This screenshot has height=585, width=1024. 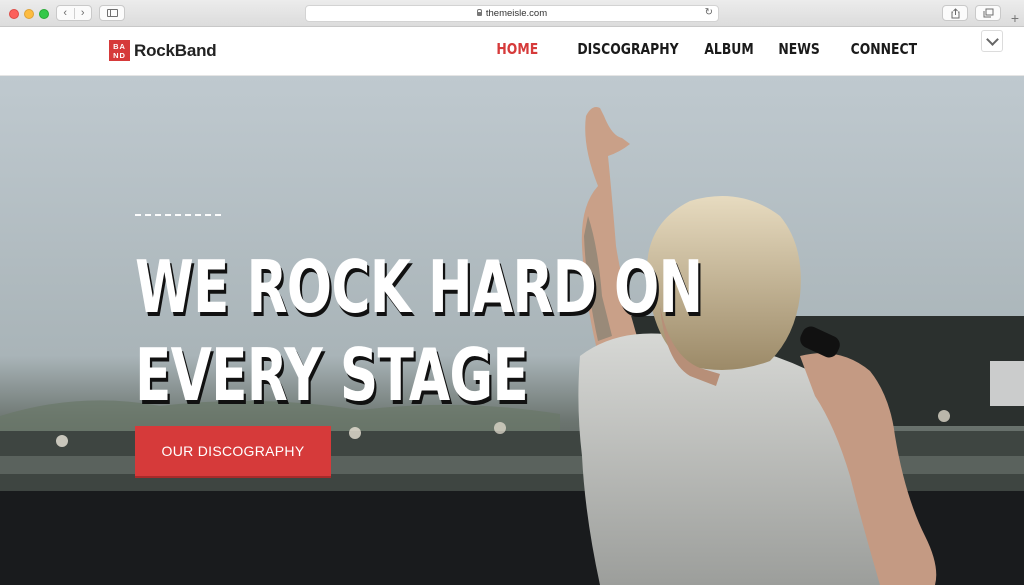 I want to click on logo-mark: BA ND, so click(x=119, y=50).